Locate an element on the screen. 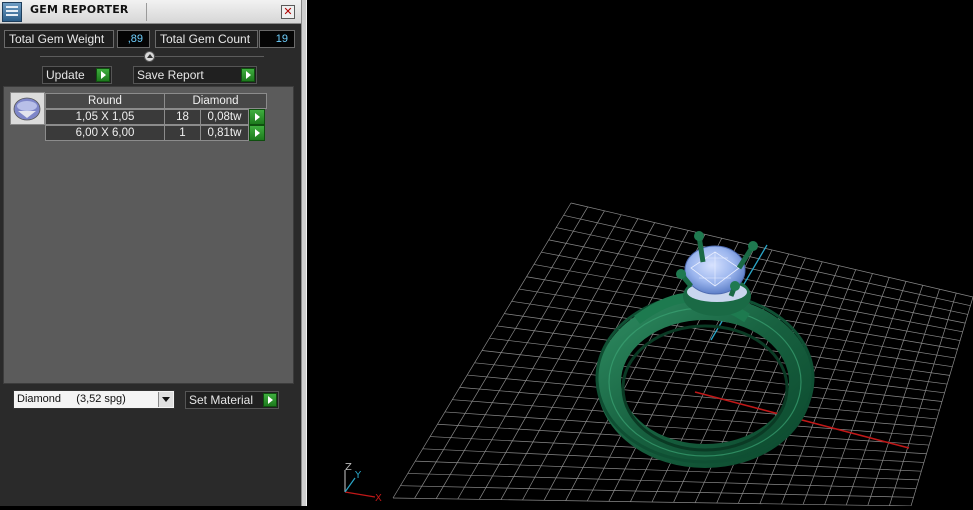 The width and height of the screenshot is (973, 510). axis-triad: Z Y X is located at coordinates (363, 483).